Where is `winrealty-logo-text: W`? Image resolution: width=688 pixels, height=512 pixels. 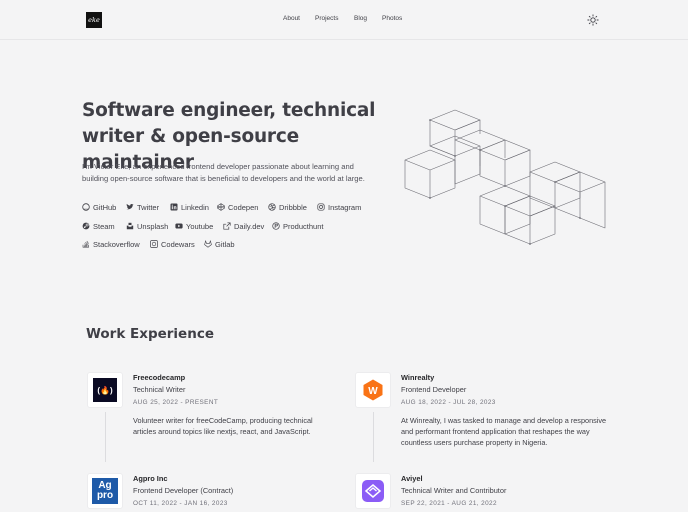
winrealty-logo-text: W is located at coordinates (373, 391).